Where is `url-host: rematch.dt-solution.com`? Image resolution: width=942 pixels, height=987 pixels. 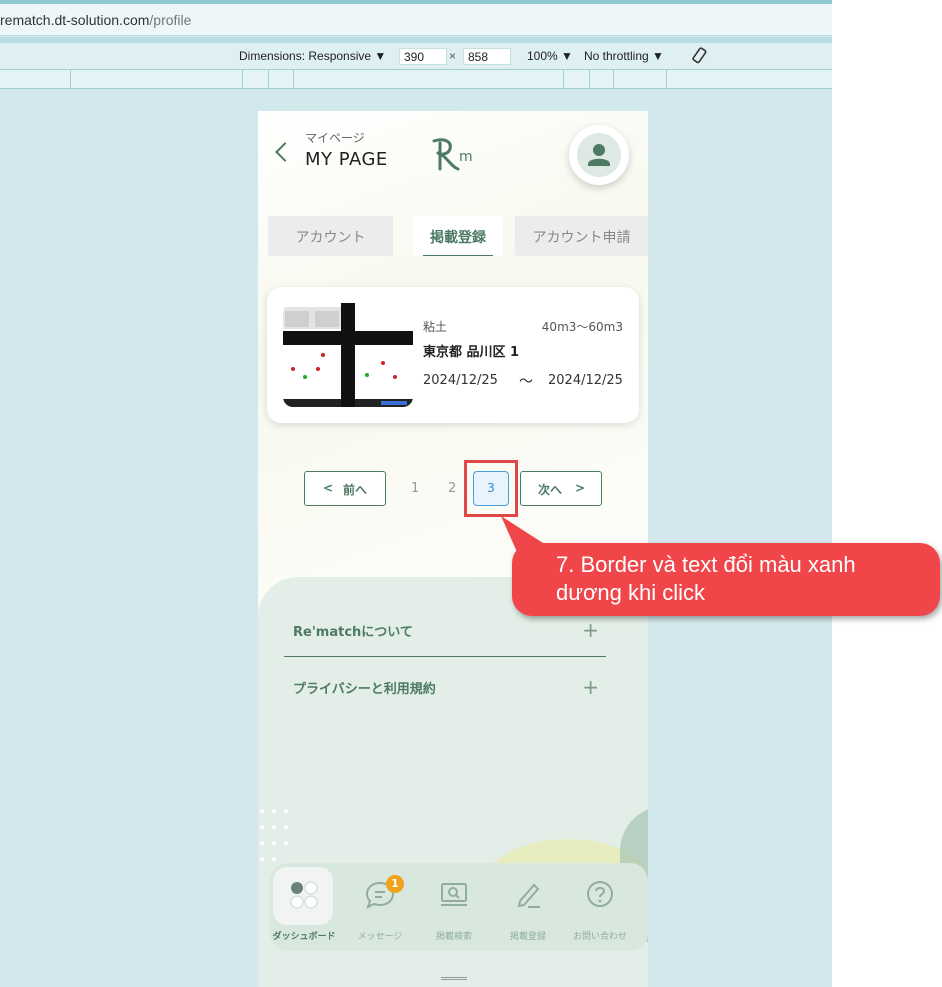 url-host: rematch.dt-solution.com is located at coordinates (75, 20).